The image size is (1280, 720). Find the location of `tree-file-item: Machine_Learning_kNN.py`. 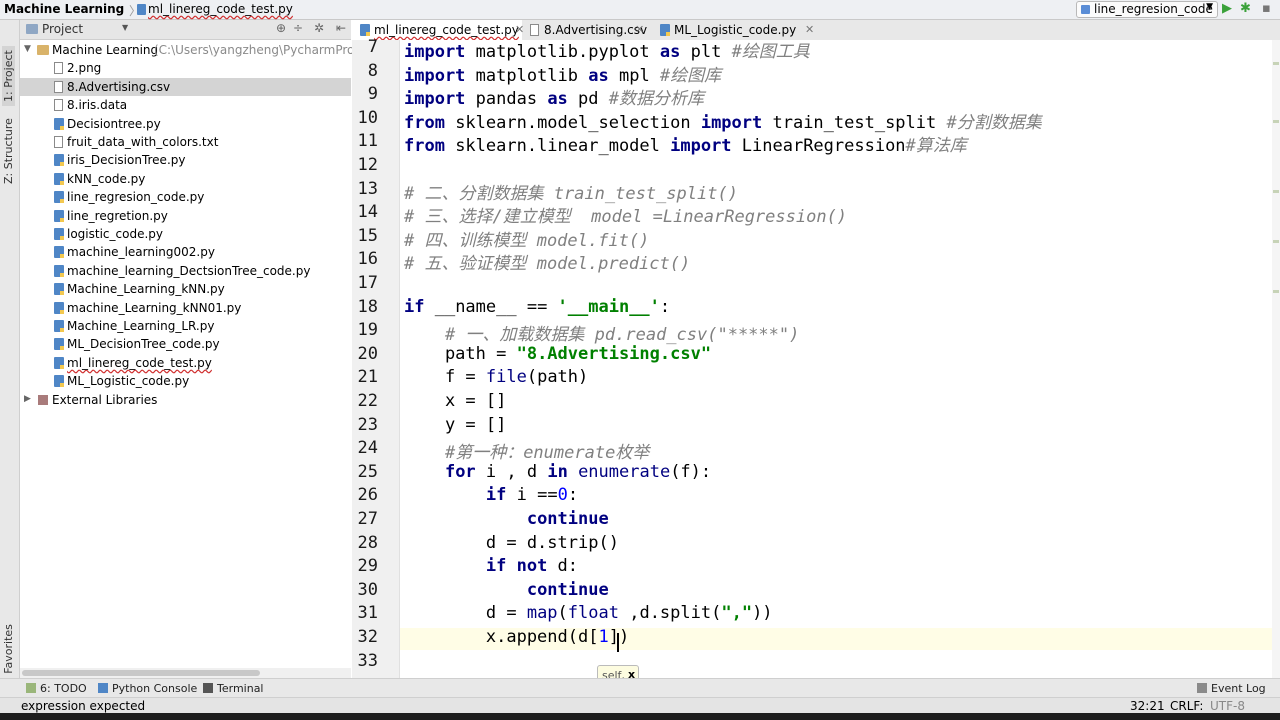

tree-file-item: Machine_Learning_kNN.py is located at coordinates (185, 289).